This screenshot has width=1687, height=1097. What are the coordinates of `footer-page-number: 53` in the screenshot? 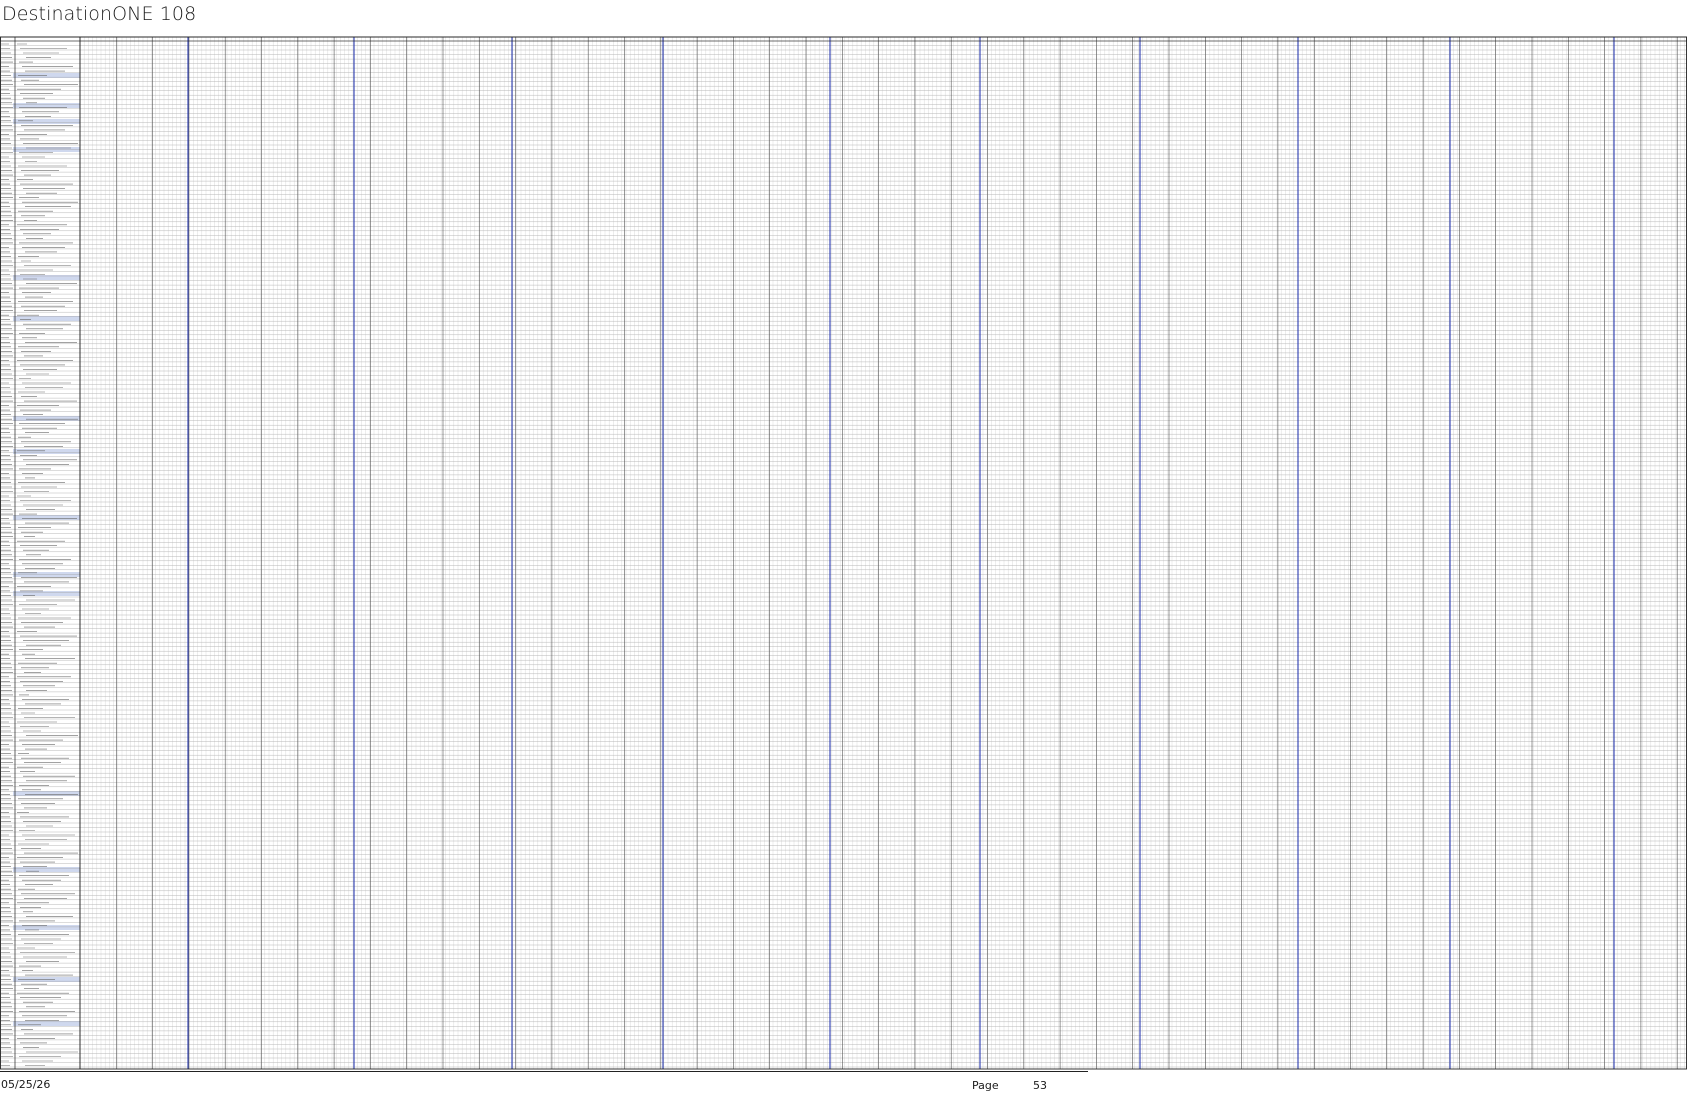 It's located at (1040, 1085).